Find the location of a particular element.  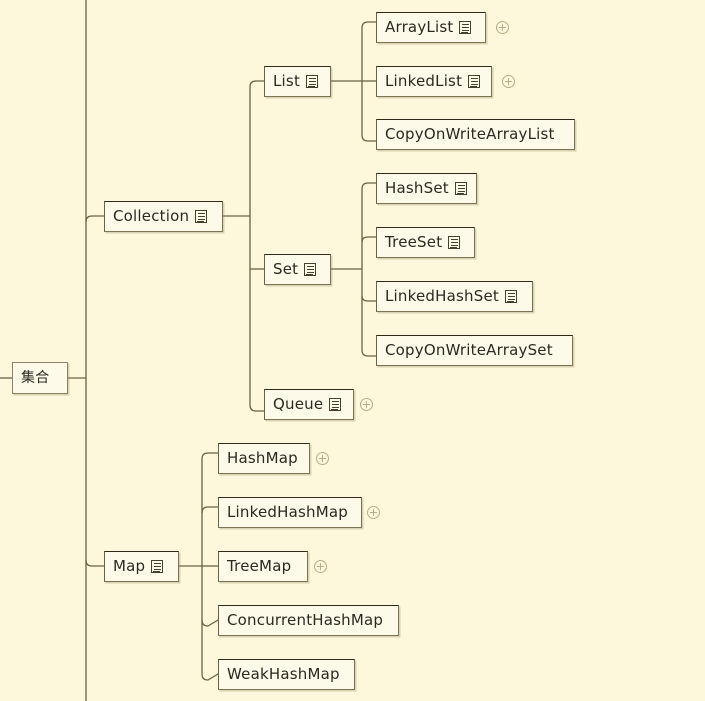

node-set-label: Set is located at coordinates (286, 269).